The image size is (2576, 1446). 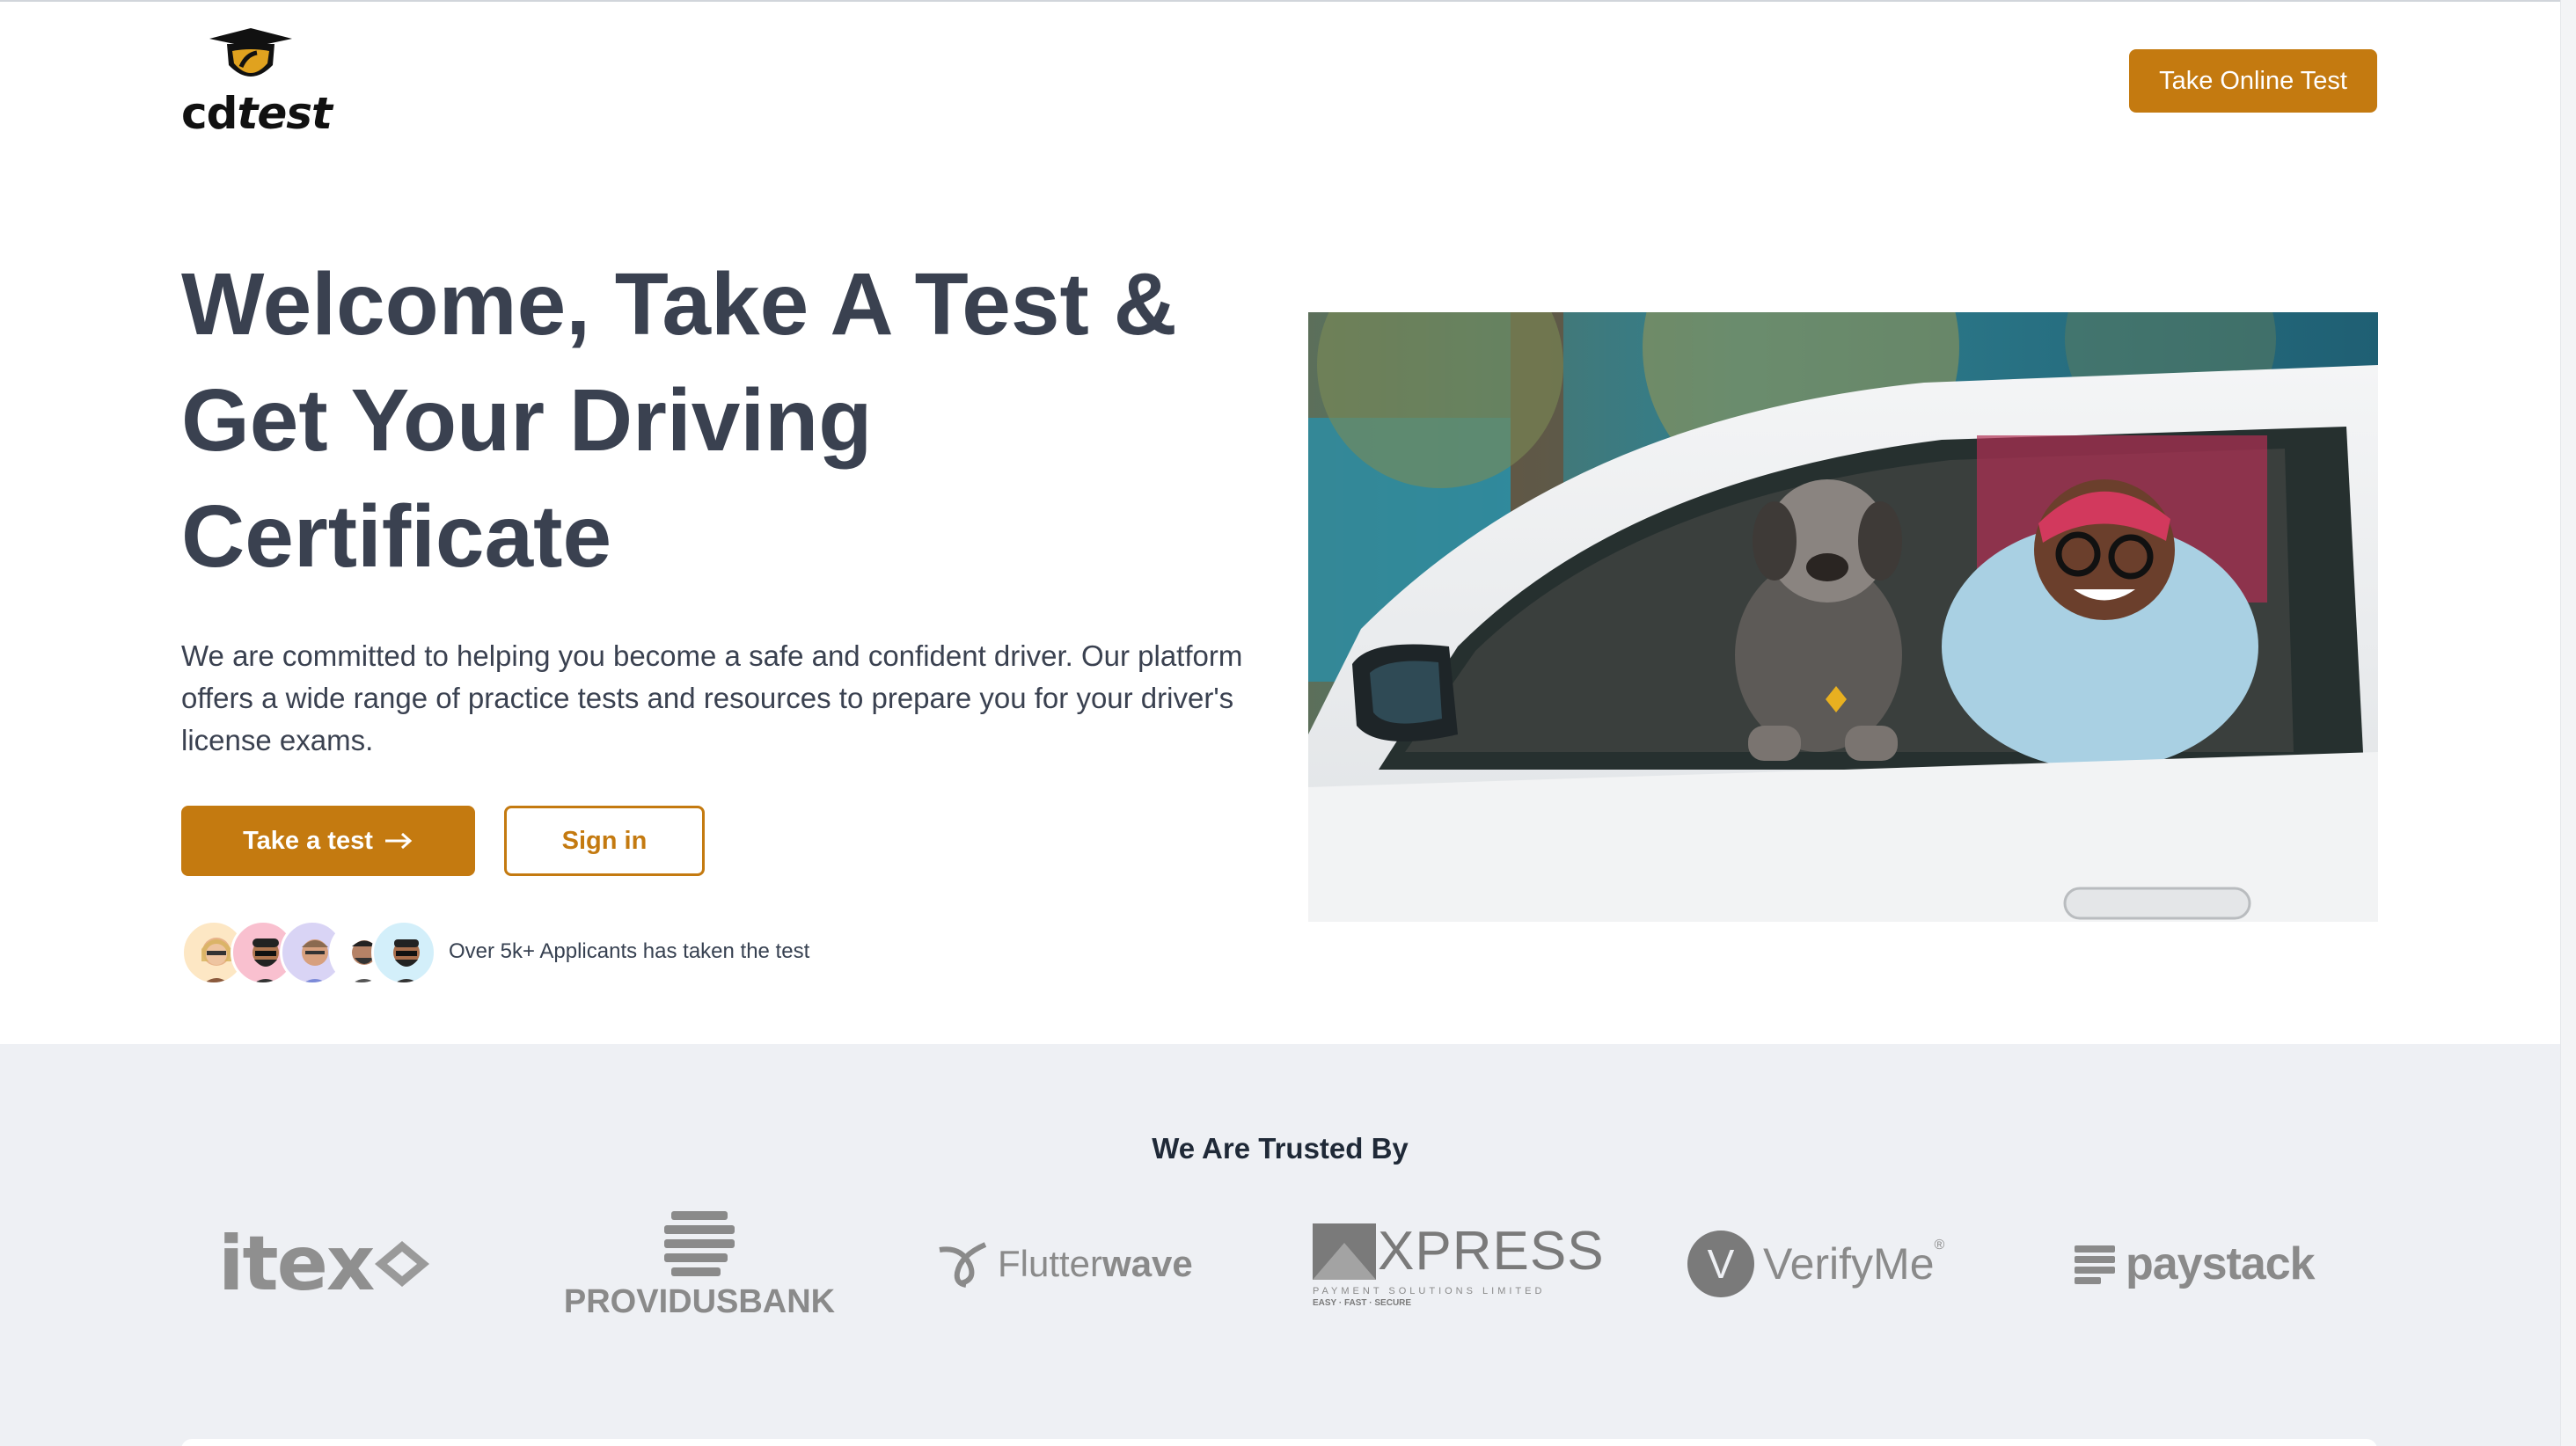 What do you see at coordinates (1075, 1264) in the screenshot?
I see `flutterwave-logo: Flutter wave` at bounding box center [1075, 1264].